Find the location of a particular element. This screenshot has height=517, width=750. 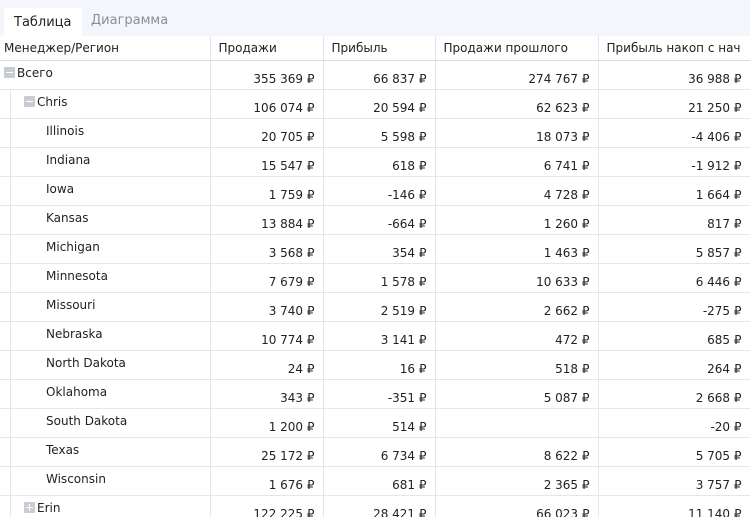

value-cell: 16 ₽ is located at coordinates (379, 365).